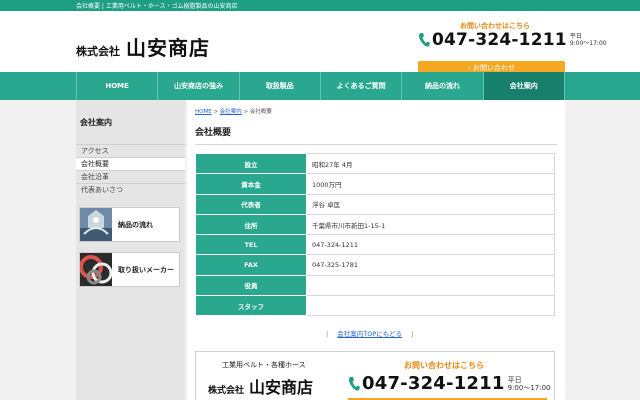 The width and height of the screenshot is (640, 400). What do you see at coordinates (279, 86) in the screenshot?
I see `nav-products: 取扱製品` at bounding box center [279, 86].